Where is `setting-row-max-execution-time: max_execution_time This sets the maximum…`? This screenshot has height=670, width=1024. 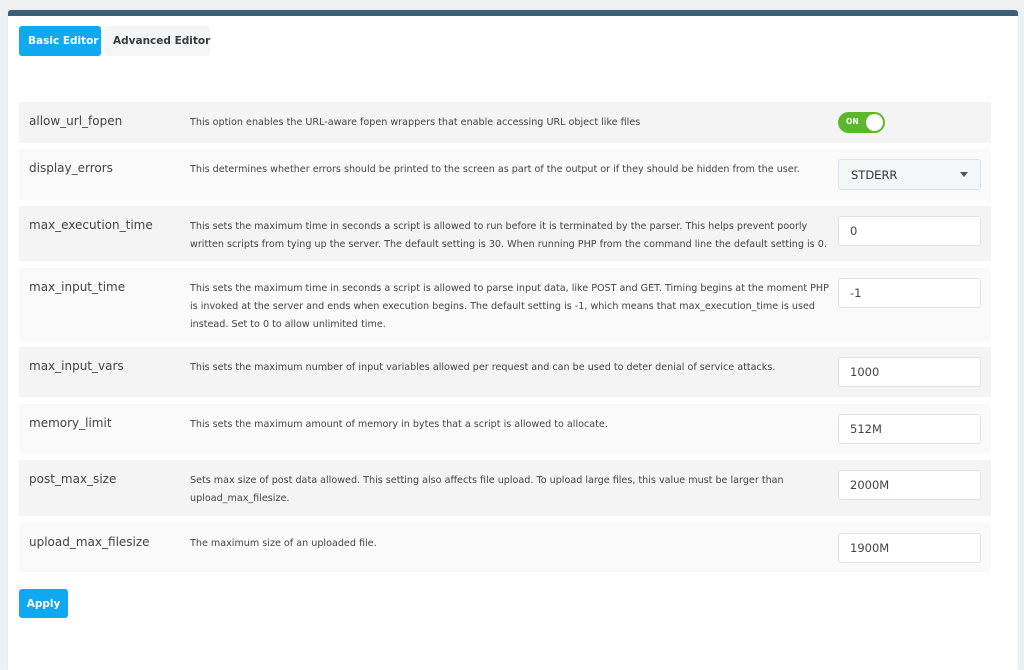
setting-row-max-execution-time: max_execution_time This sets the maximum… is located at coordinates (505, 233).